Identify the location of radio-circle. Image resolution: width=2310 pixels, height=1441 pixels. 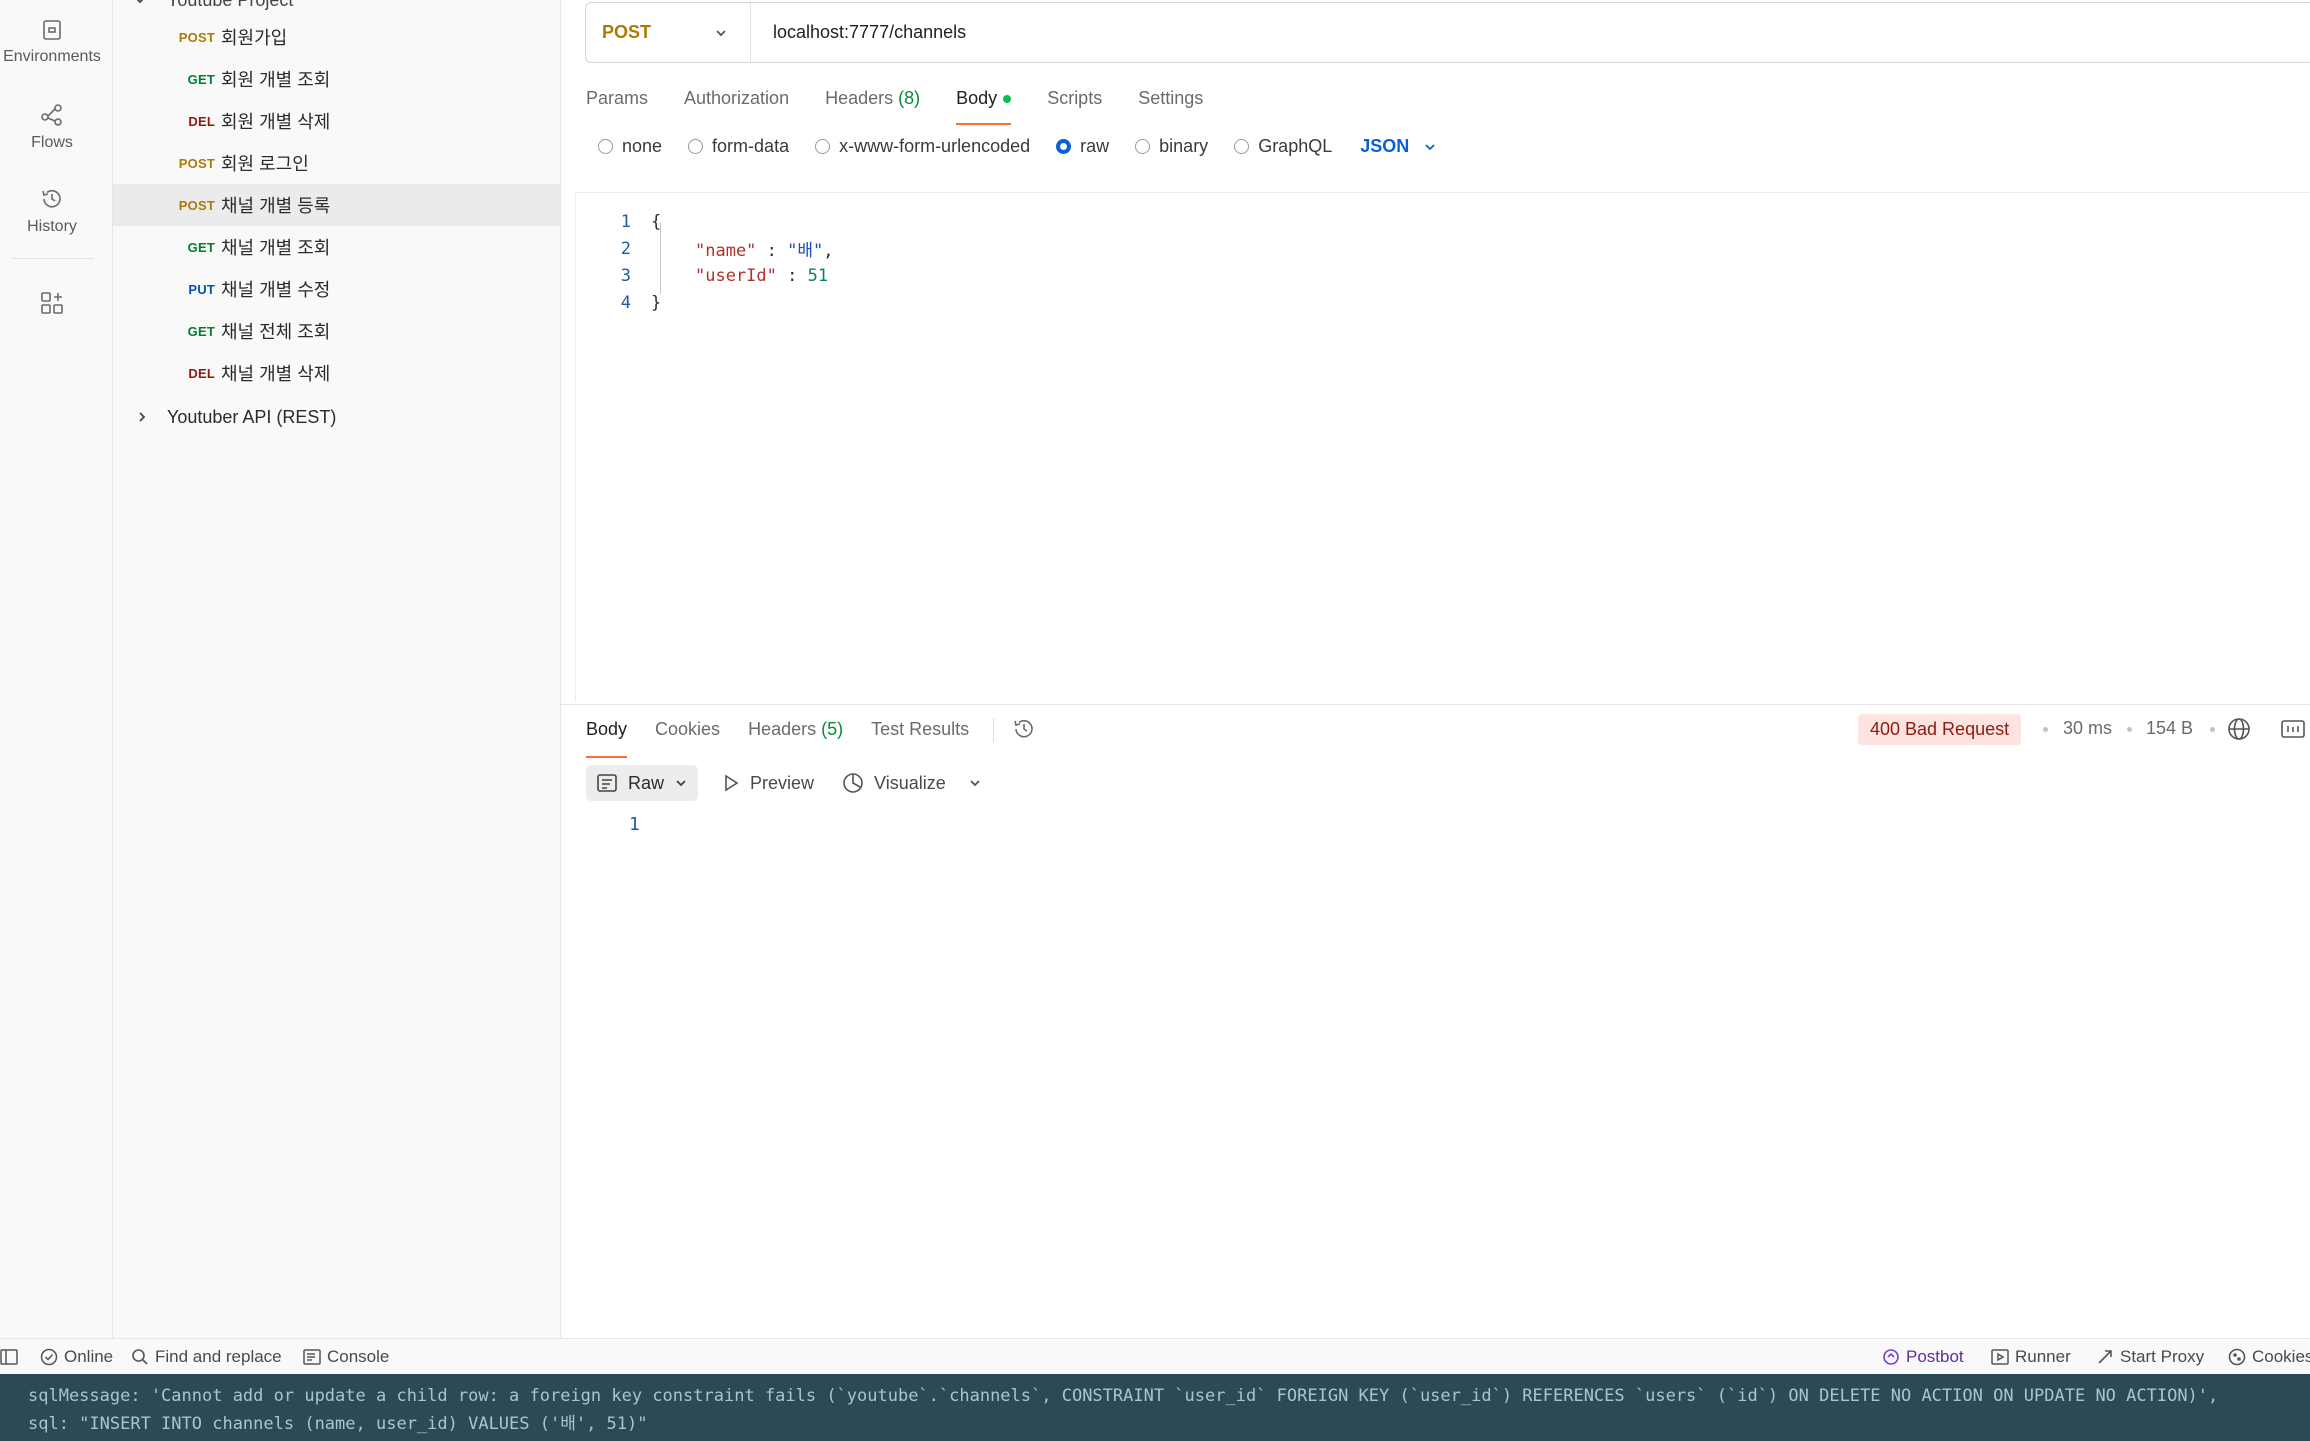
(1143, 146).